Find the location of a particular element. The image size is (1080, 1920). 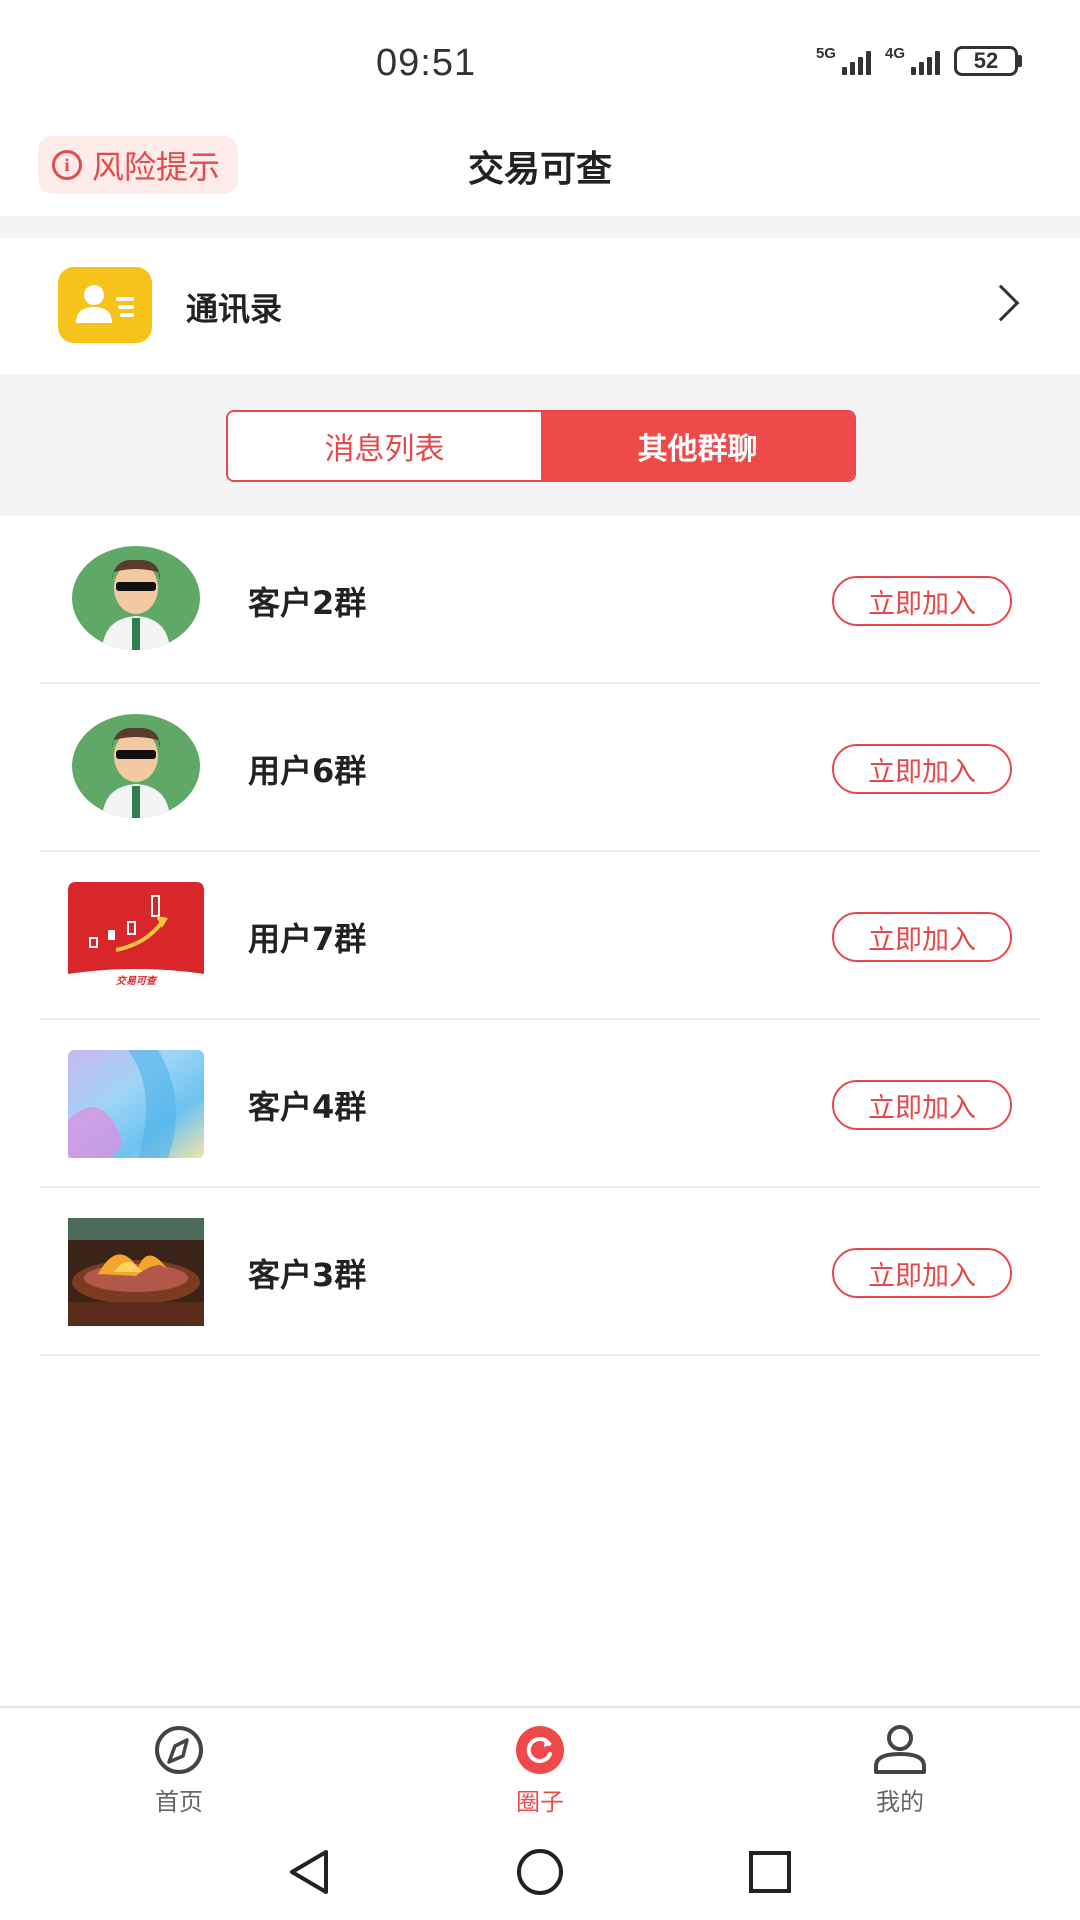

gradient-wave-image is located at coordinates (136, 1104).